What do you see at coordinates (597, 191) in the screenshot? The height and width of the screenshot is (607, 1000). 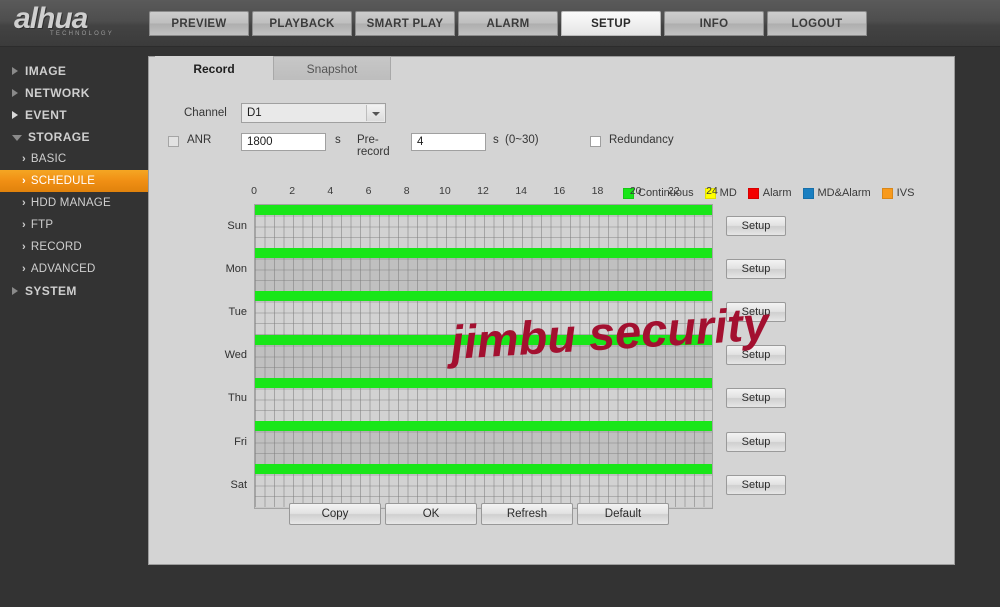 I see `hour-tick-18: 18` at bounding box center [597, 191].